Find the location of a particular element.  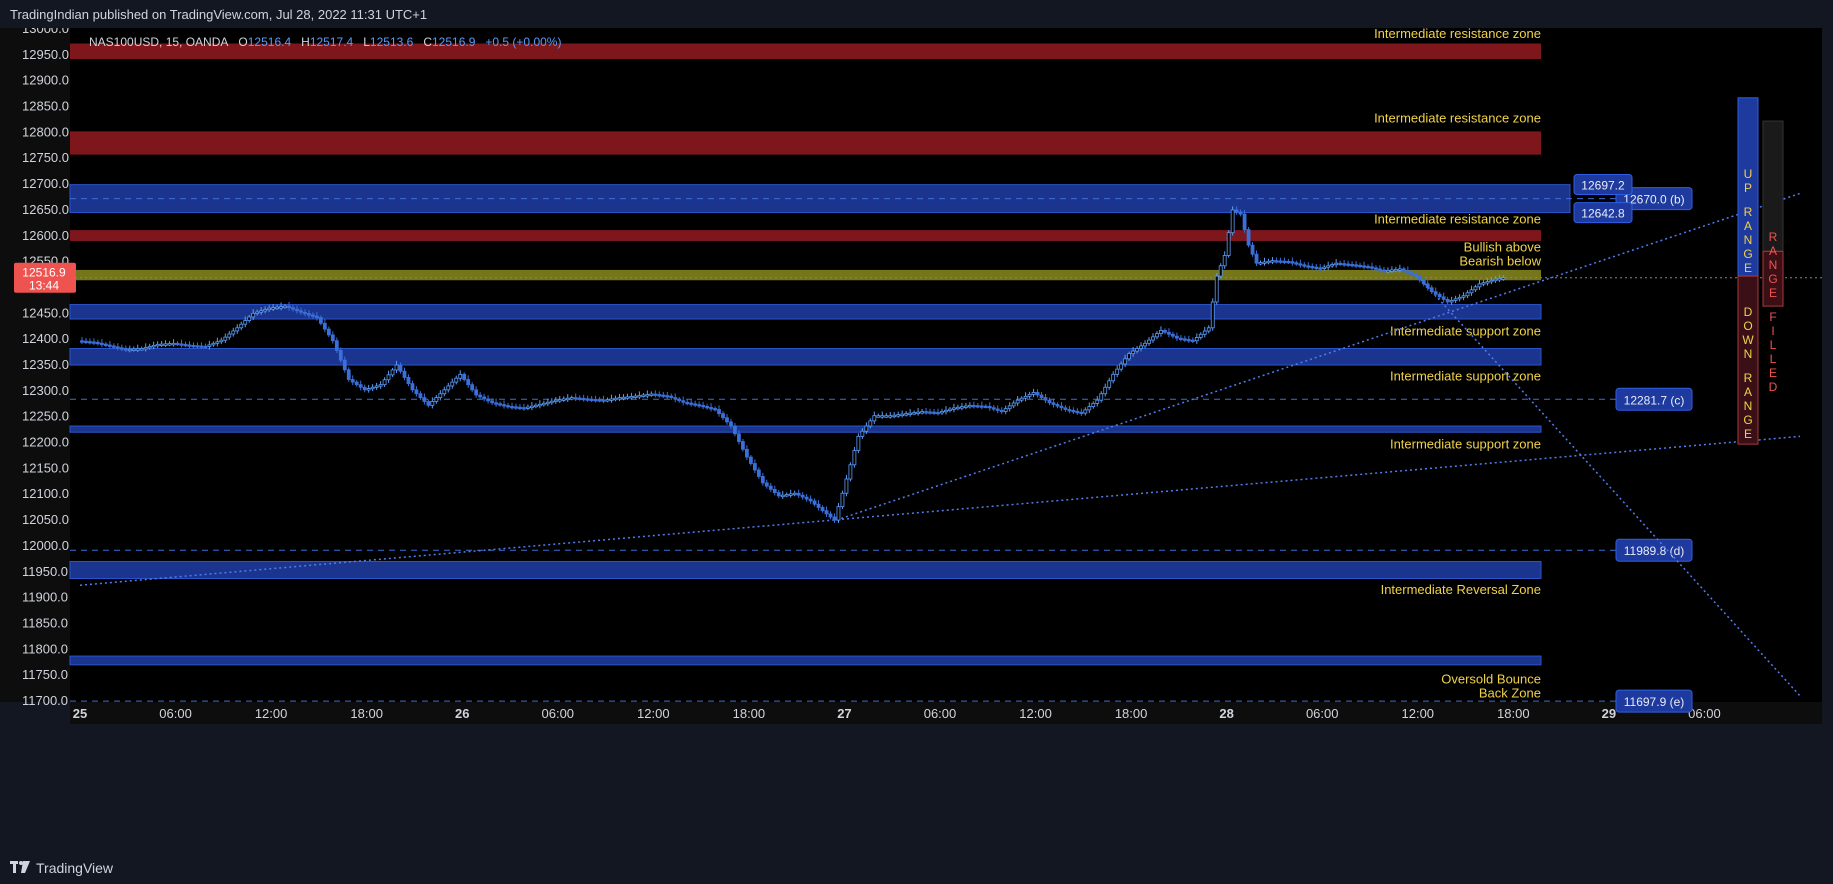

resistance-zone is located at coordinates (805, 143).